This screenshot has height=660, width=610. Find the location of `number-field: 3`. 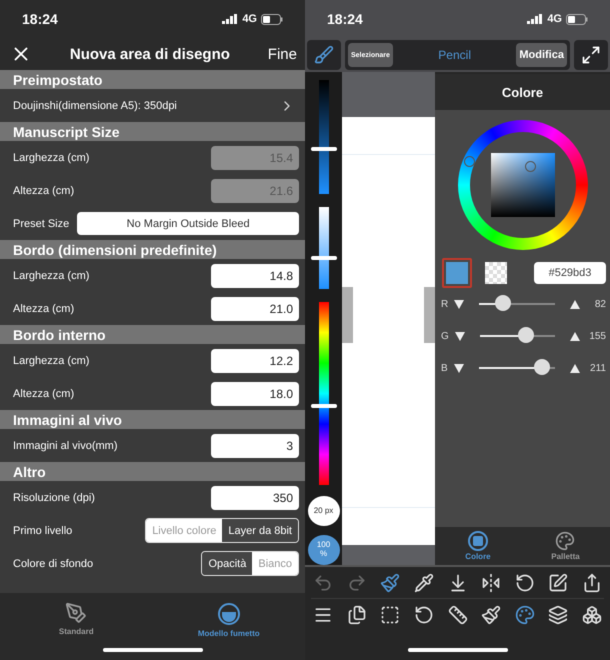

number-field: 3 is located at coordinates (255, 446).